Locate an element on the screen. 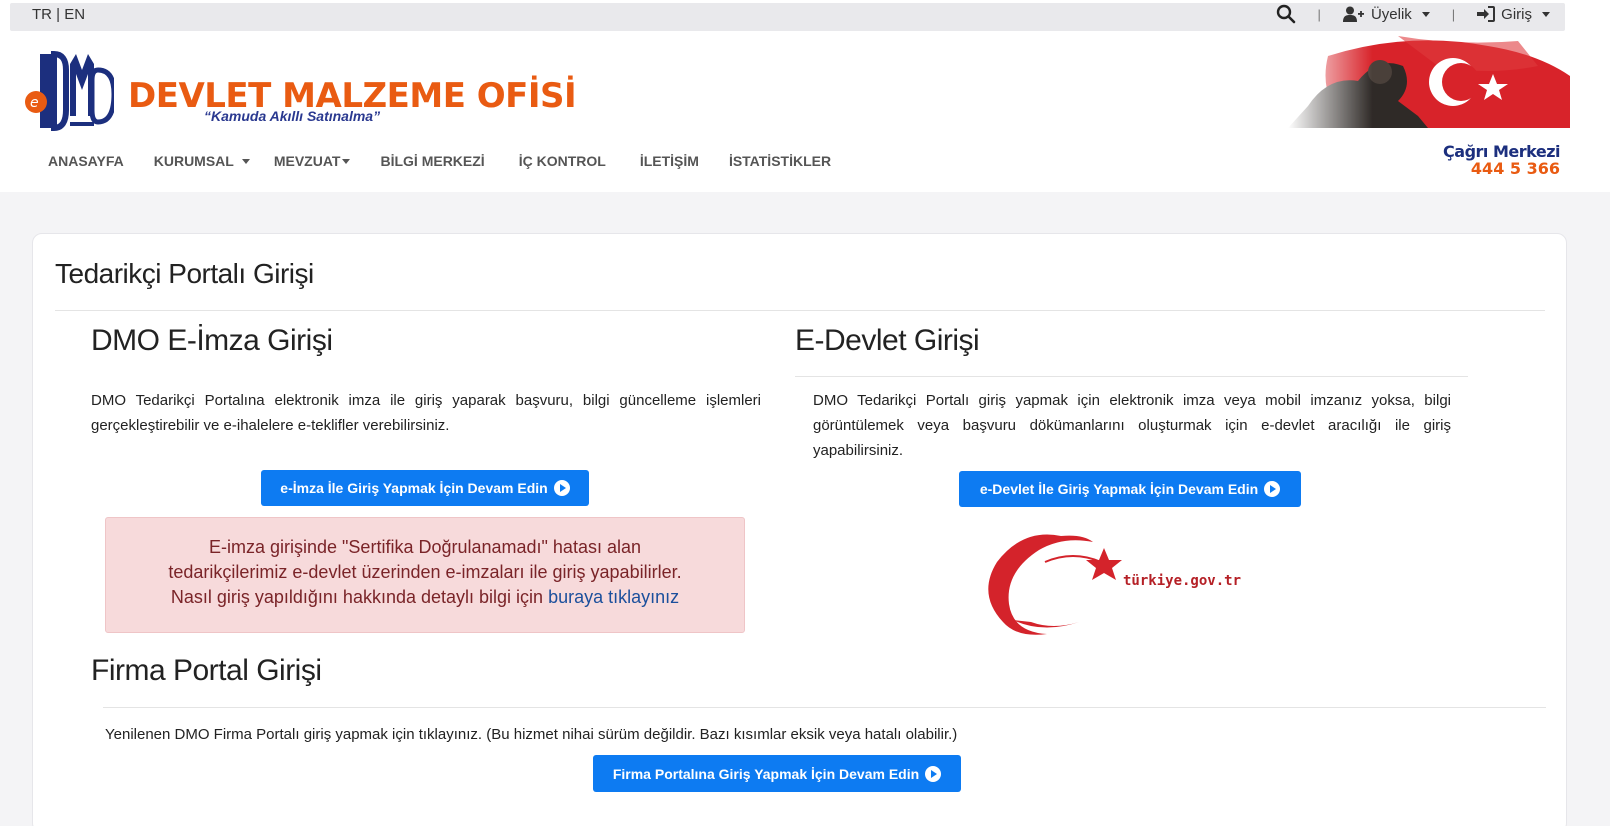  giris-dropdown: Giriş is located at coordinates (1513, 14).